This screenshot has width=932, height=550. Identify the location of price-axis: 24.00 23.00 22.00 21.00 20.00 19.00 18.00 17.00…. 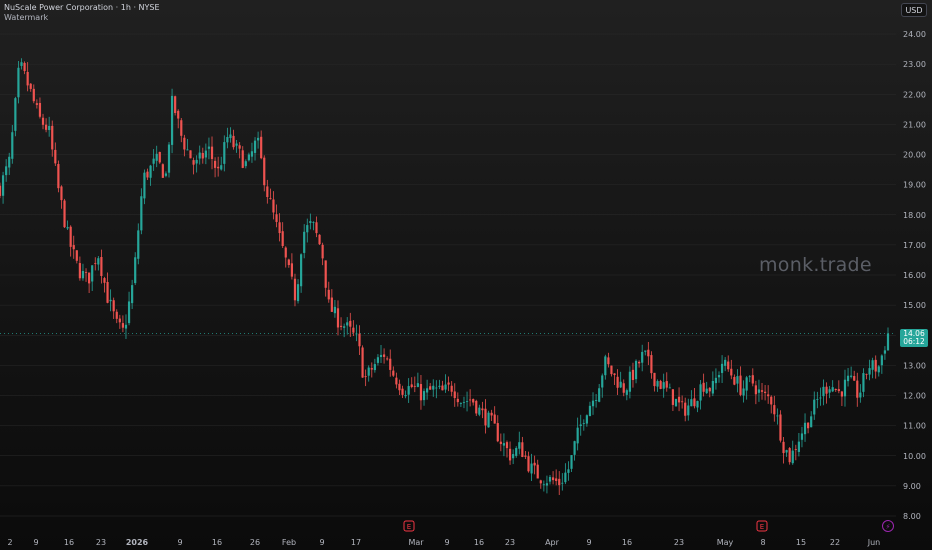
(914, 275).